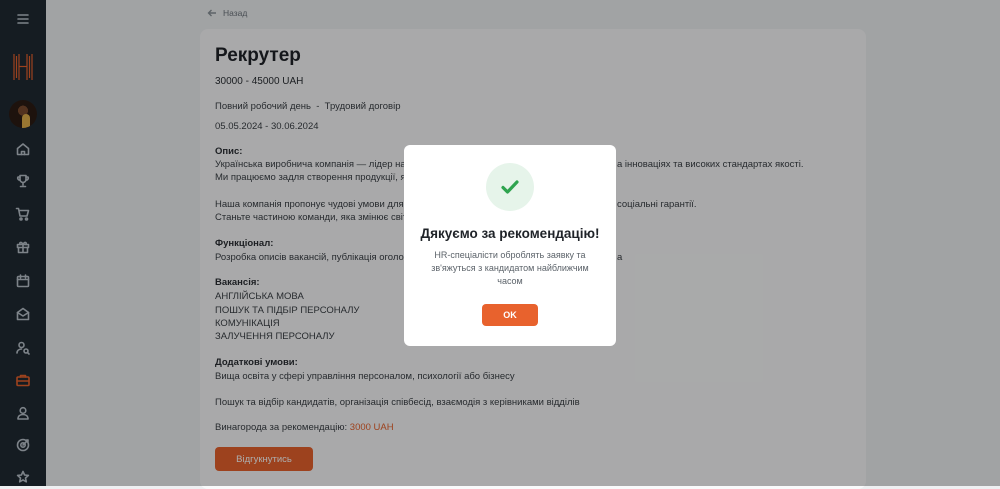  Describe the element at coordinates (510, 187) in the screenshot. I see `check-icon` at that location.